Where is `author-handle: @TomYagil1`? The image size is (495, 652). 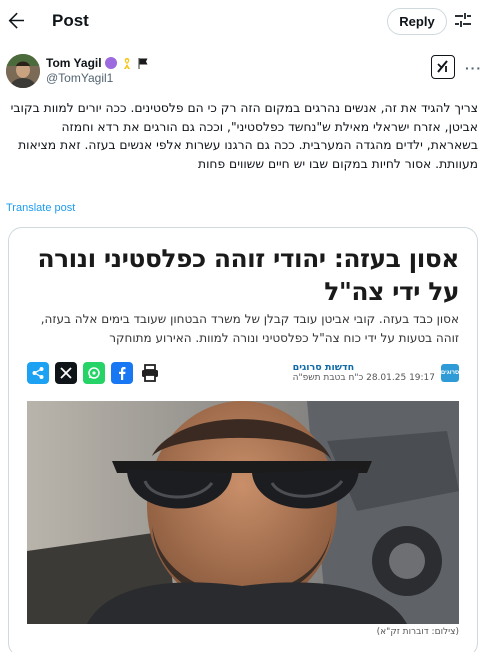 author-handle: @TomYagil1 is located at coordinates (79, 78).